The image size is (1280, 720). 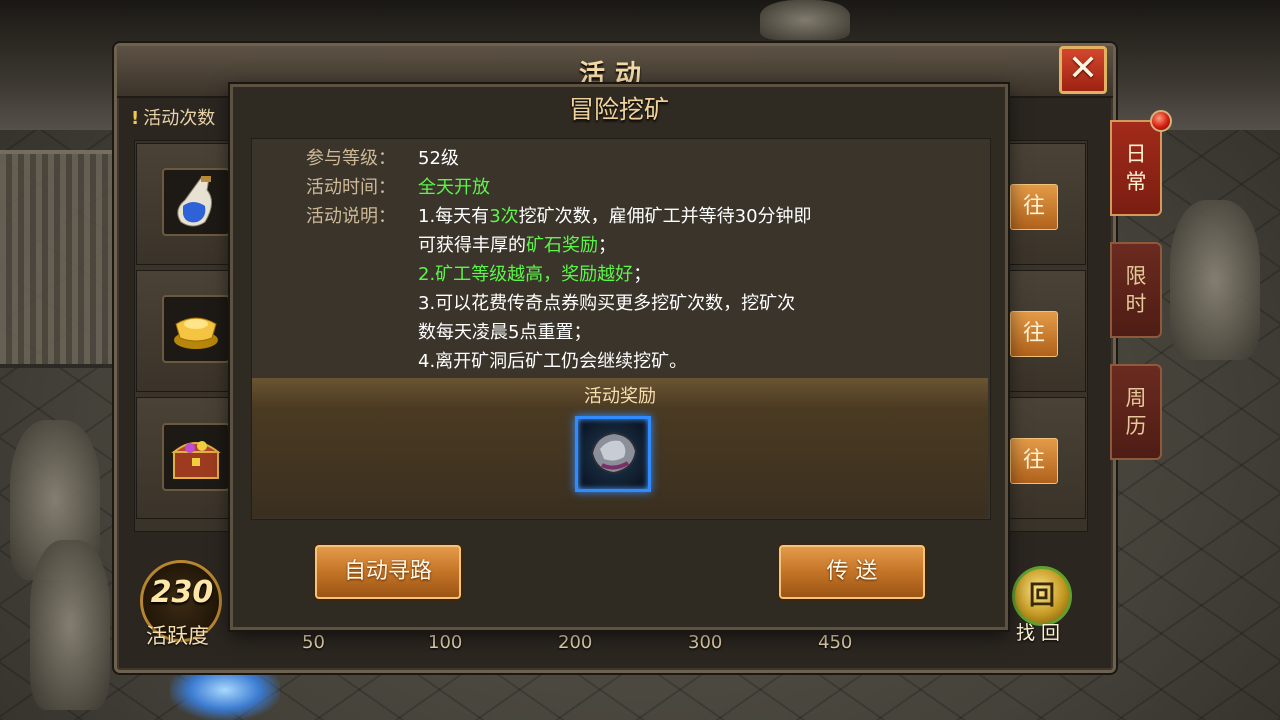 I want to click on milestone-label: 450, so click(x=835, y=642).